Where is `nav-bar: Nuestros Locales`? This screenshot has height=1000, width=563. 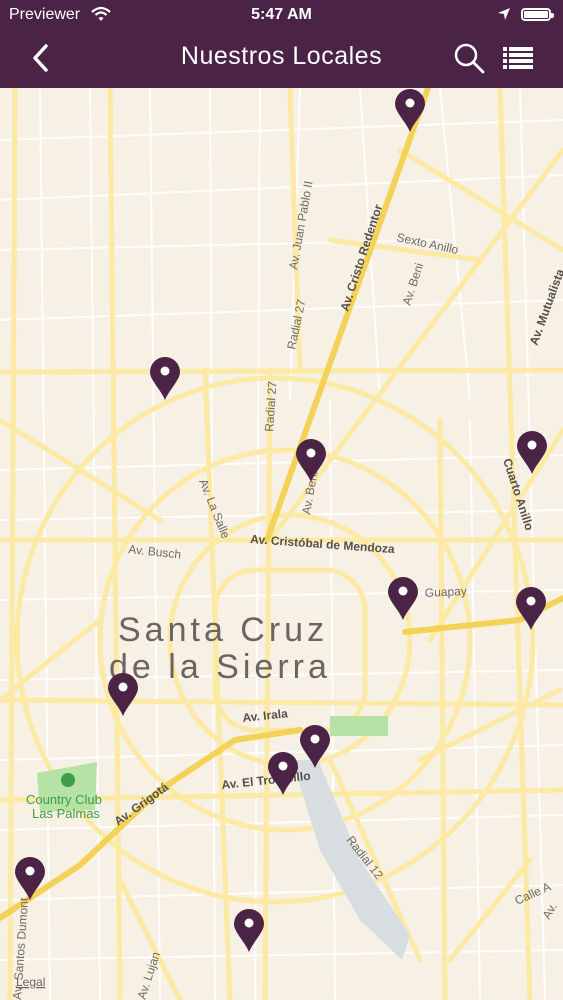
nav-bar: Nuestros Locales is located at coordinates (281, 59).